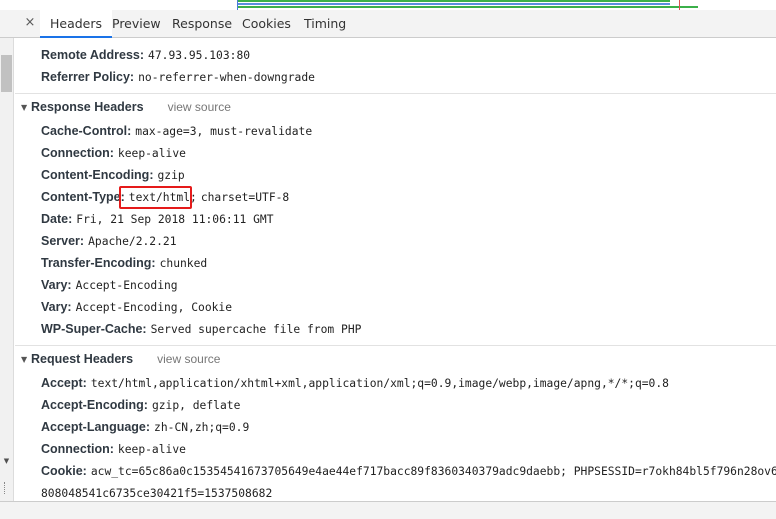 This screenshot has width=776, height=519. I want to click on request-header-row: Connection: keep-alive, so click(113, 449).